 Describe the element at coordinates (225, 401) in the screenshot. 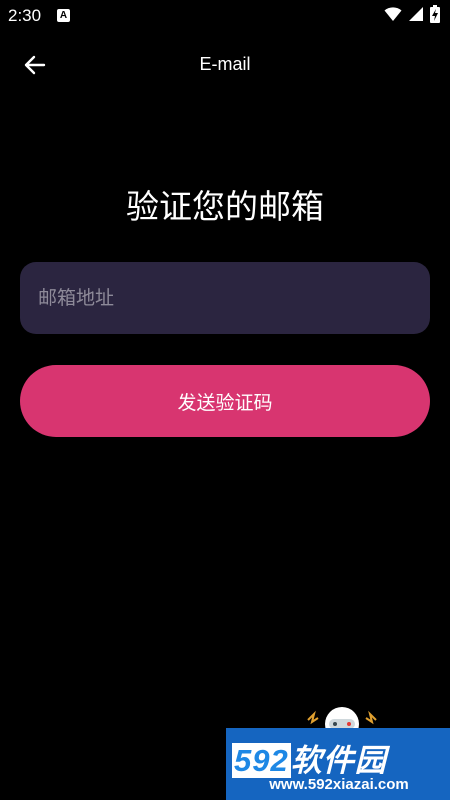

I see `send-code-button: 发送验证码` at that location.